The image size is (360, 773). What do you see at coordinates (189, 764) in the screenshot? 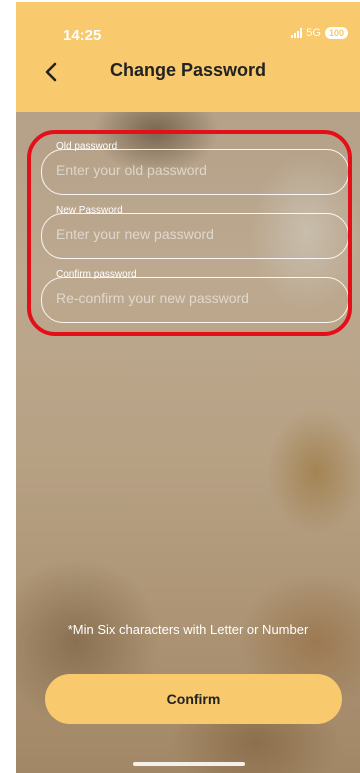
I see `home-indicator` at bounding box center [189, 764].